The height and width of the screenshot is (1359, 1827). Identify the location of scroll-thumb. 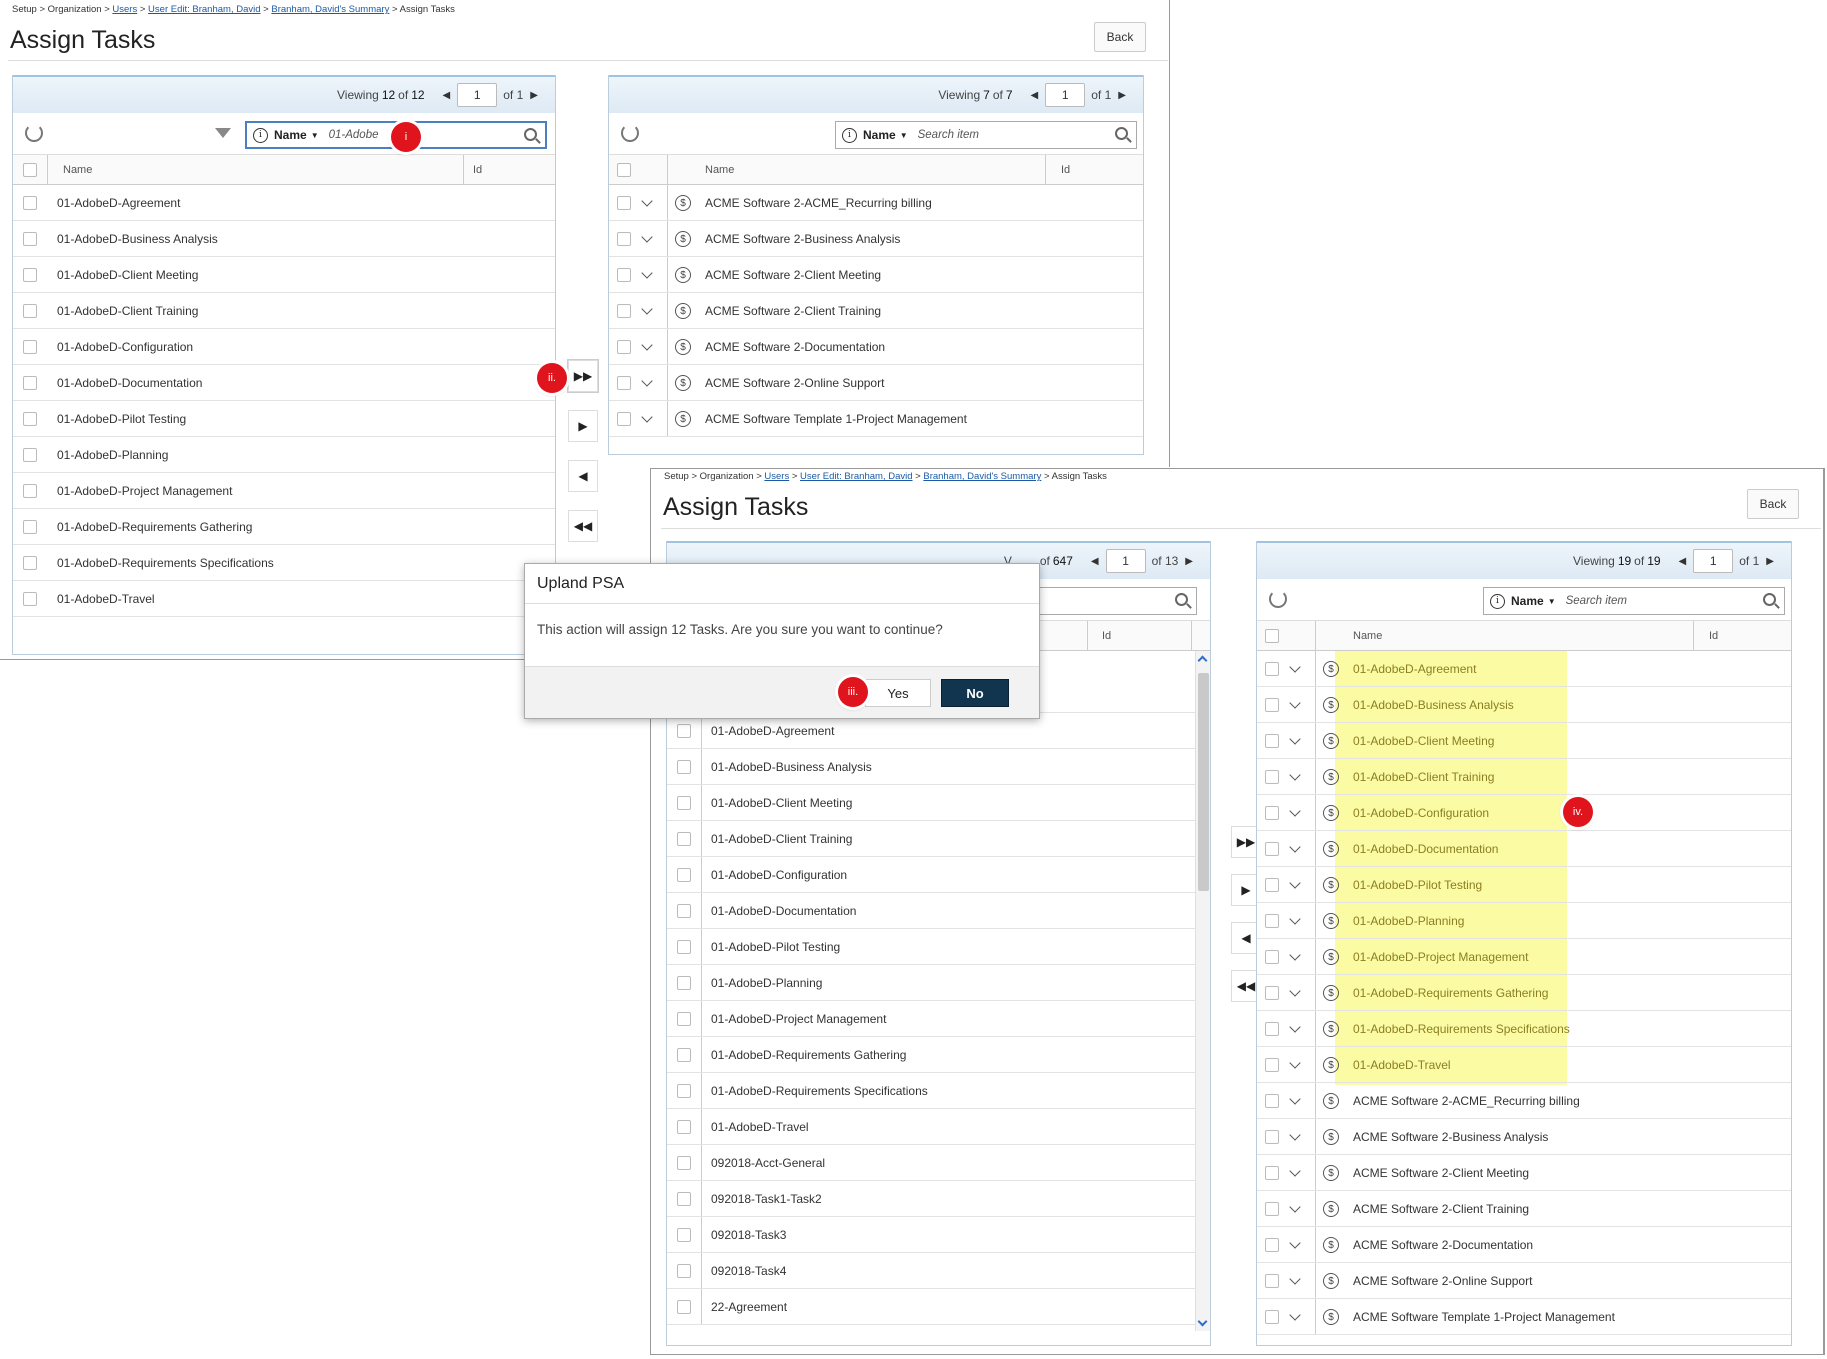
(1203, 782).